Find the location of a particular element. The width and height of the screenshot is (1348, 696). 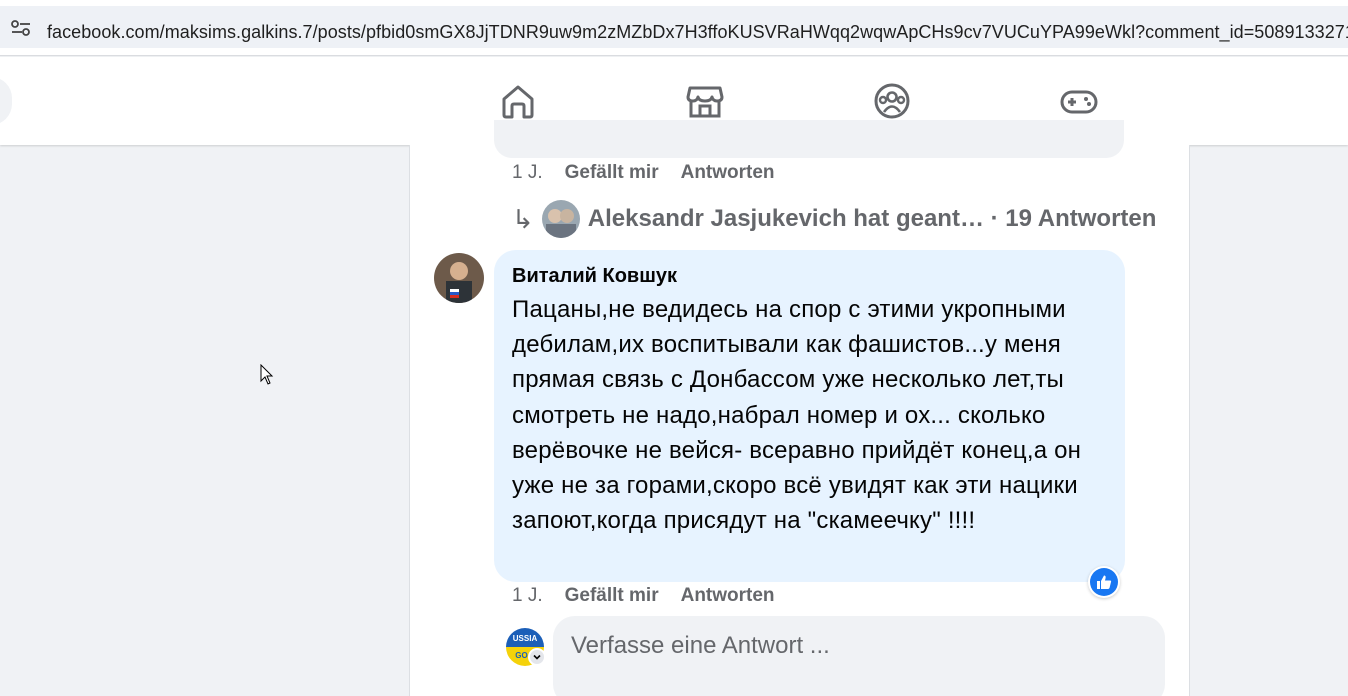

marketplace-icon is located at coordinates (705, 101).